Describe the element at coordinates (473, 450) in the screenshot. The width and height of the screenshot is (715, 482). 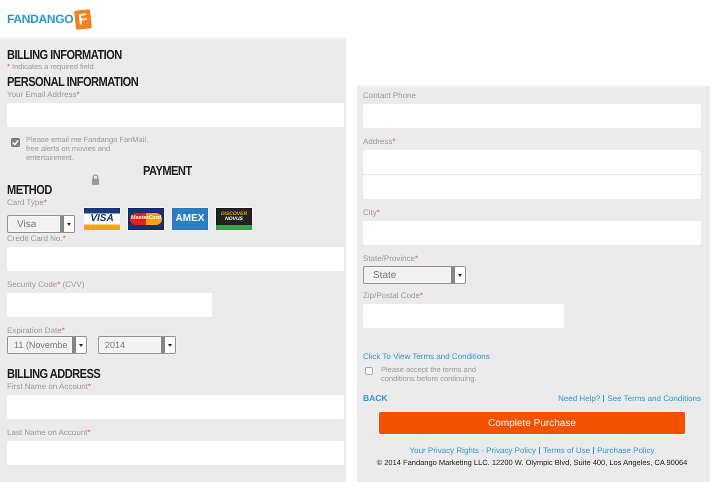
I see `footer-link: Your Privacy Rights - Privacy Policy` at that location.